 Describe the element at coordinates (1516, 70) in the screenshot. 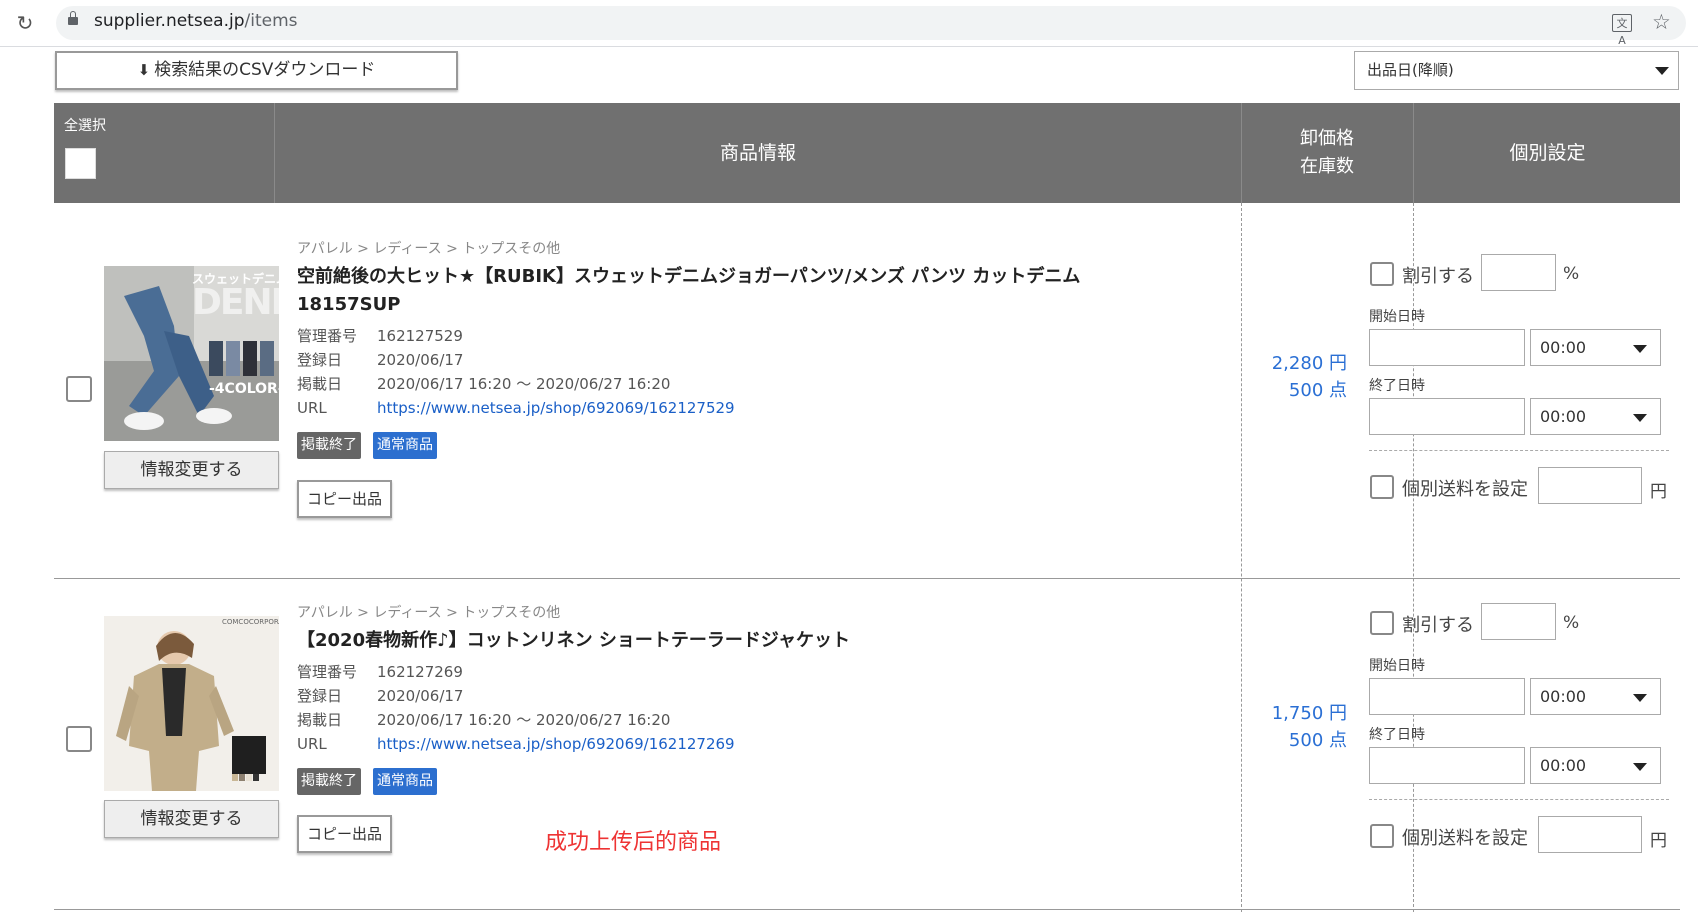

I see `sort-select: 出品日(降順)` at that location.